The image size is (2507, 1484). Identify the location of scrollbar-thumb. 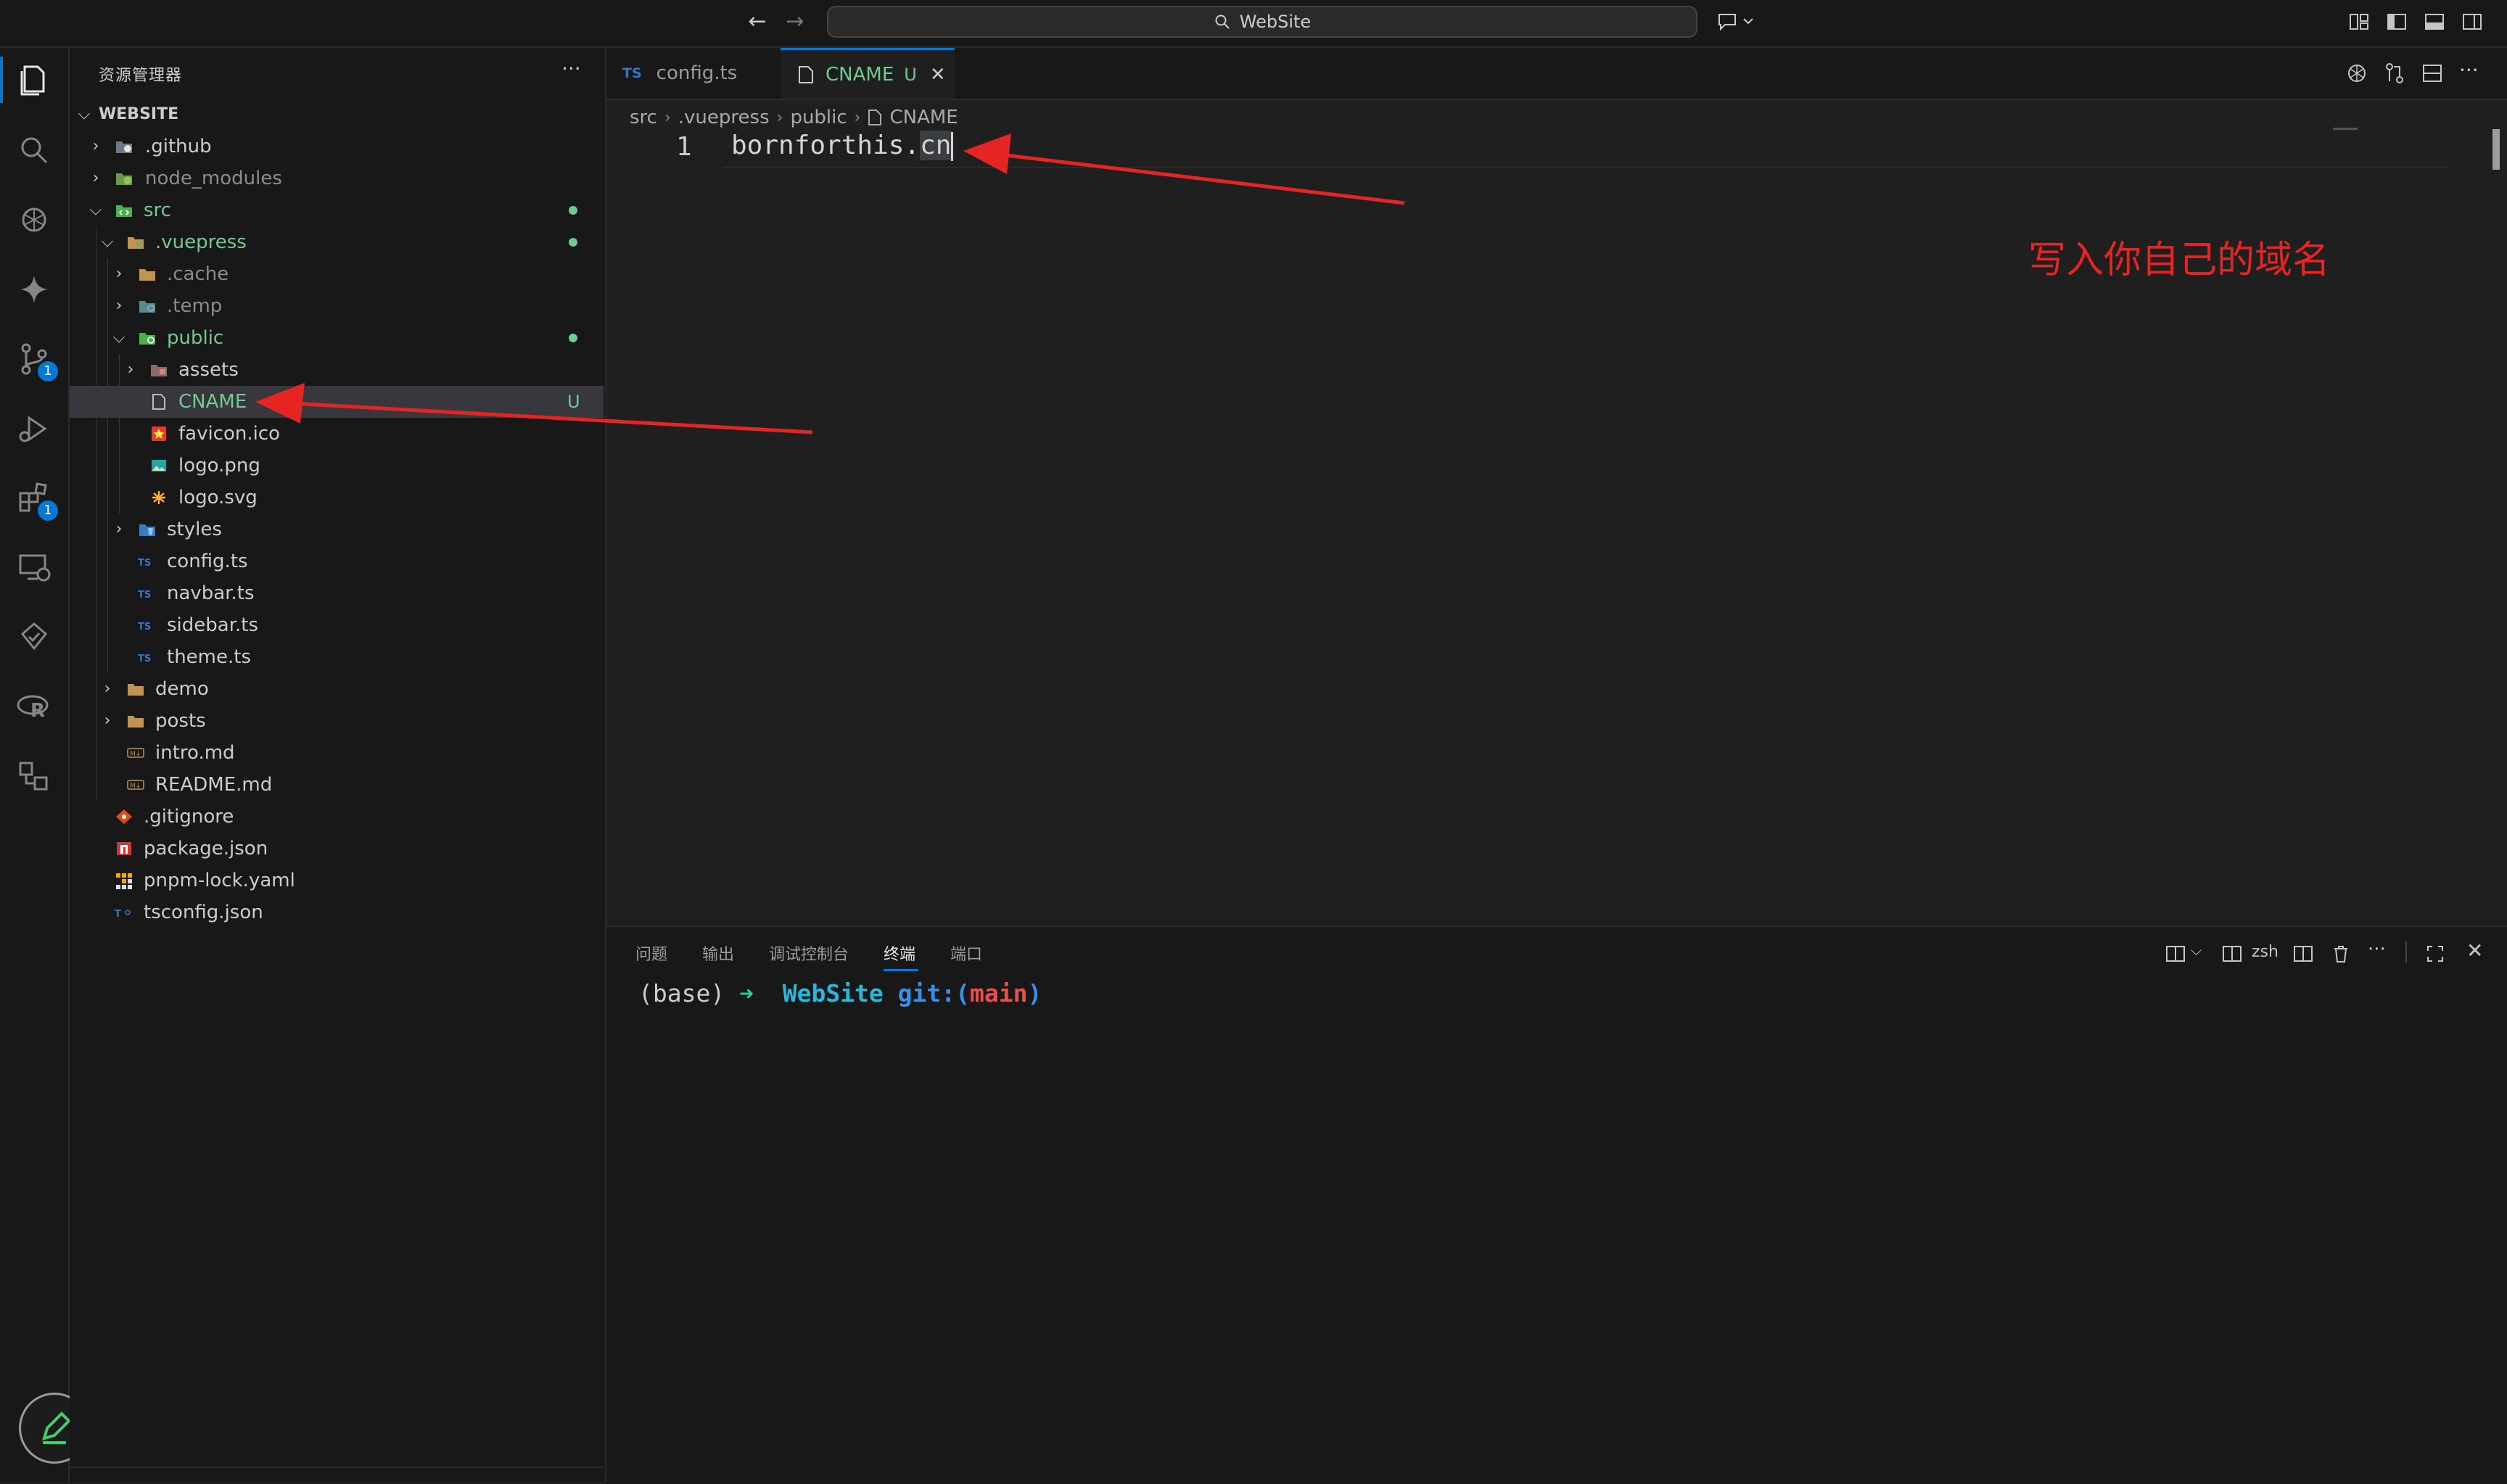
(2496, 149).